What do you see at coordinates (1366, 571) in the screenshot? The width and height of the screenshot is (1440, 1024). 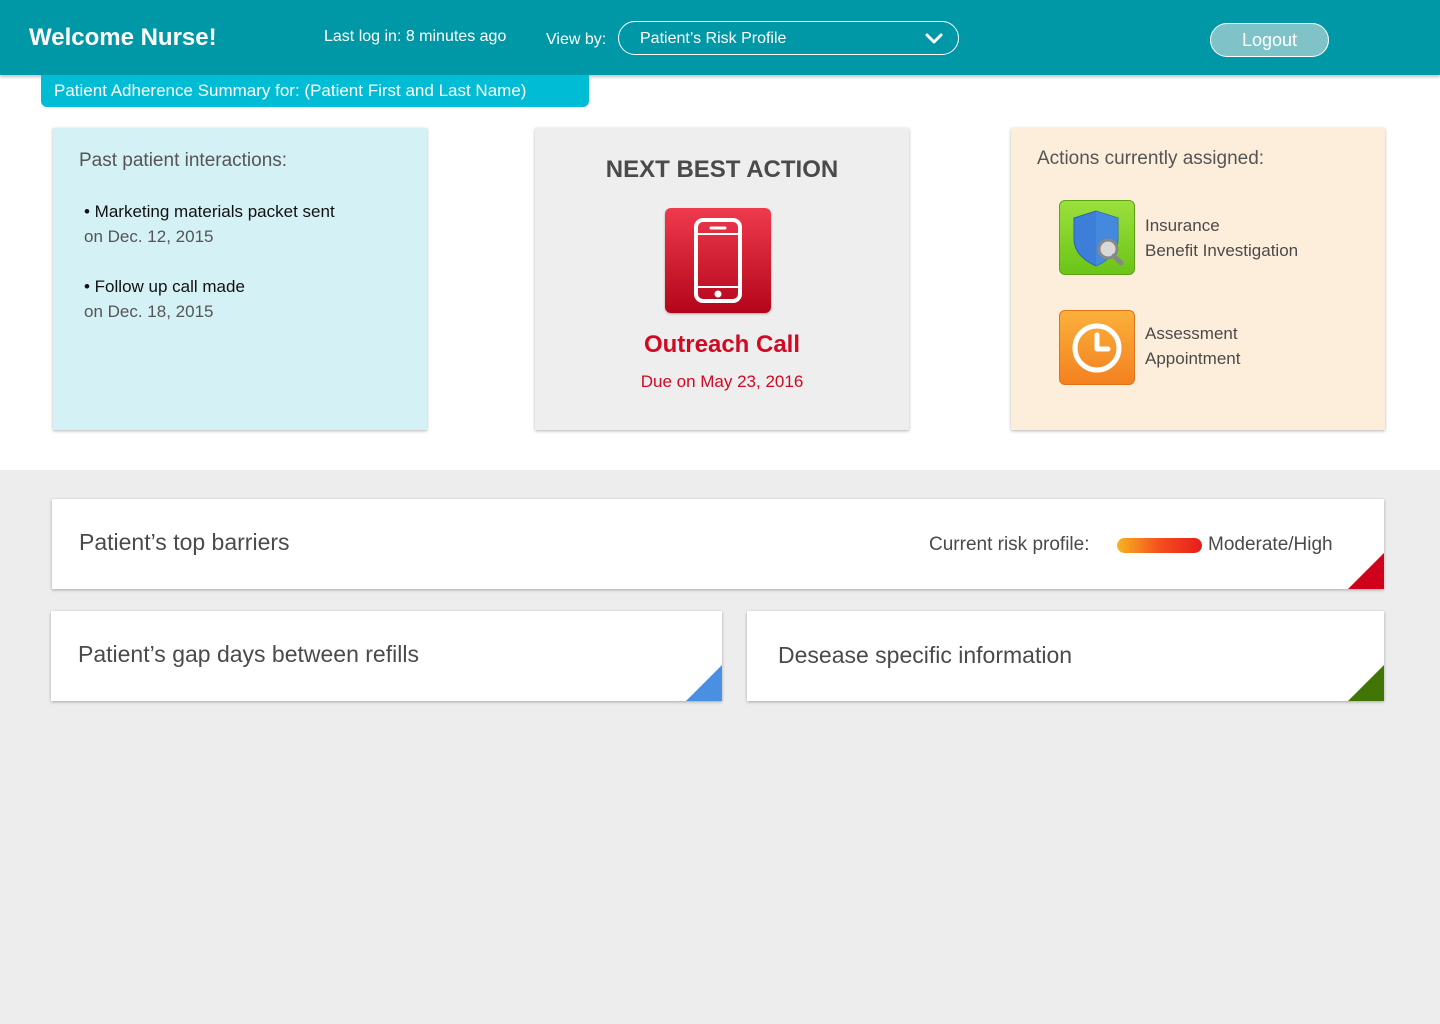 I see `corner-flag-red` at bounding box center [1366, 571].